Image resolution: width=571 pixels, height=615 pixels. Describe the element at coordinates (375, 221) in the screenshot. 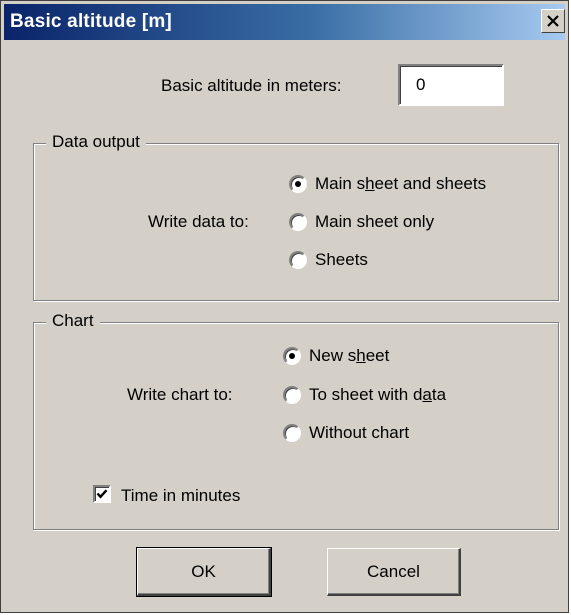

I see `radio-label-main-only: Main sheet only` at that location.